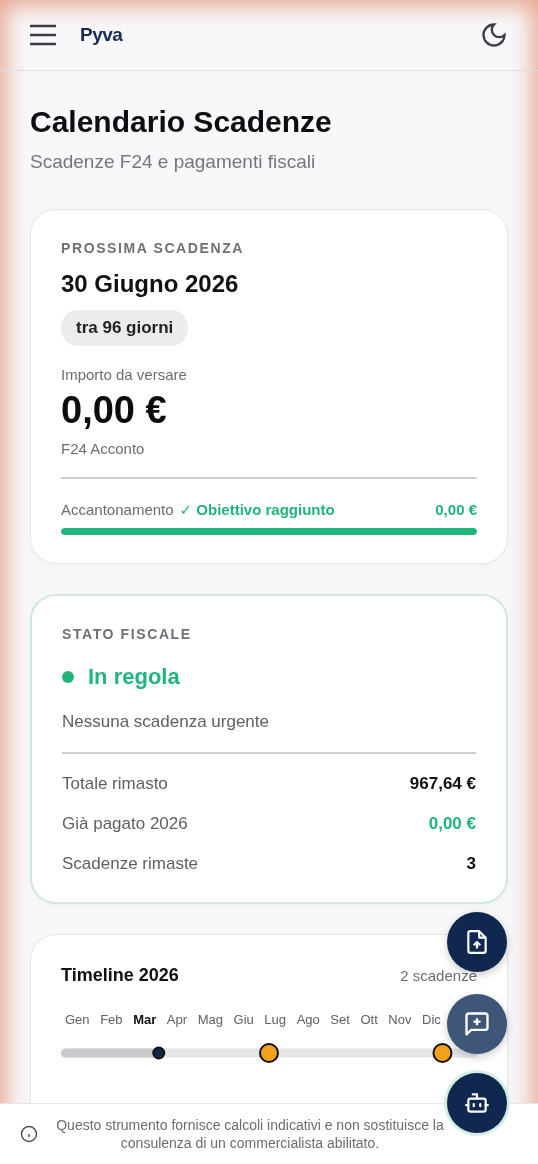 This screenshot has height=1164, width=538. What do you see at coordinates (431, 1019) in the screenshot?
I see `month-label: Dic` at bounding box center [431, 1019].